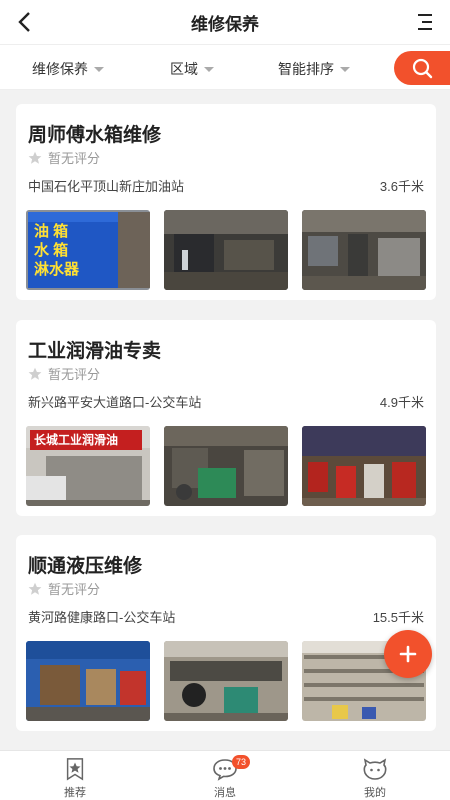  I want to click on add-button, so click(408, 654).